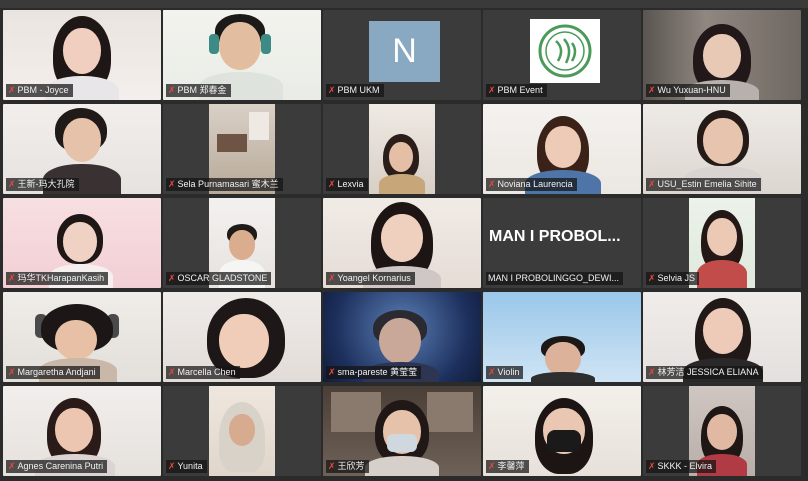 The width and height of the screenshot is (808, 481). What do you see at coordinates (402, 431) in the screenshot?
I see `participant-tile: ✗ 王欣芳` at bounding box center [402, 431].